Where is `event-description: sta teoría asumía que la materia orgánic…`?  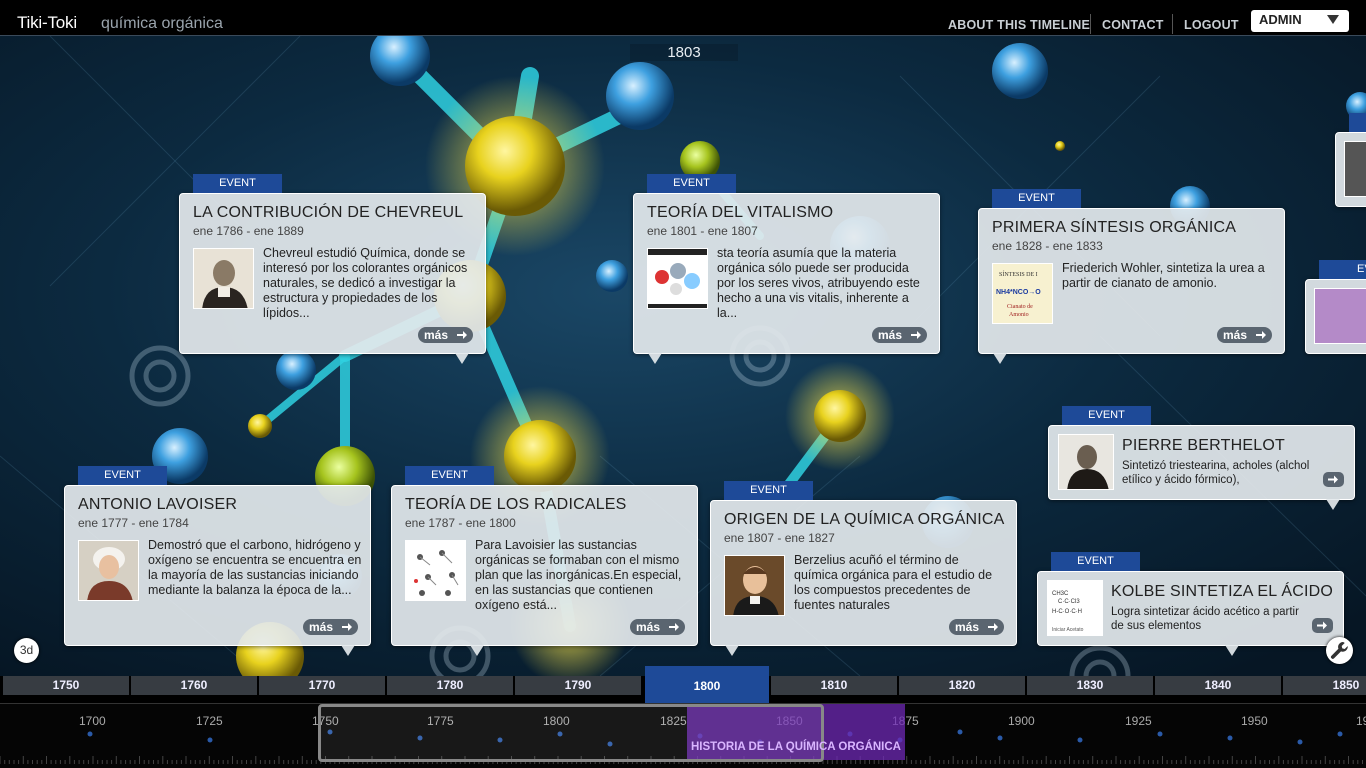 event-description: sta teoría asumía que la materia orgánic… is located at coordinates (818, 283).